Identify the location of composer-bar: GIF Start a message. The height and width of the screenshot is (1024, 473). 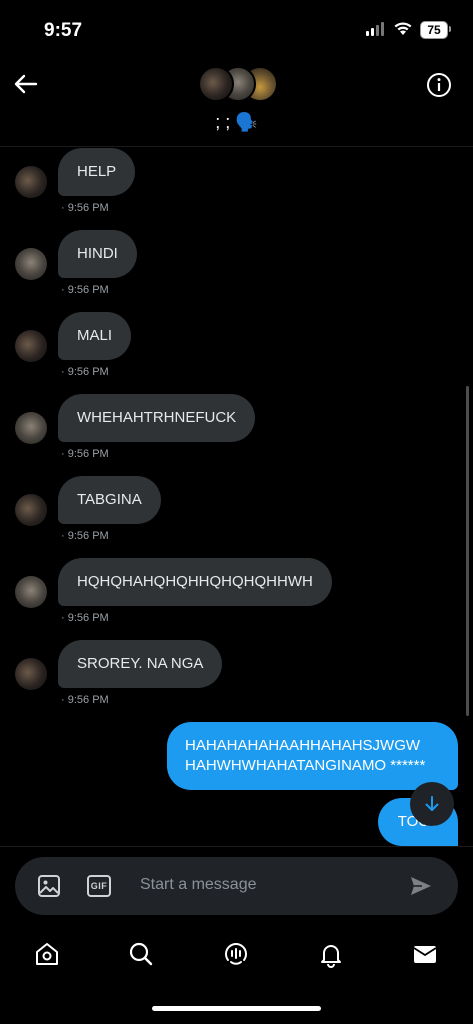
(236, 886).